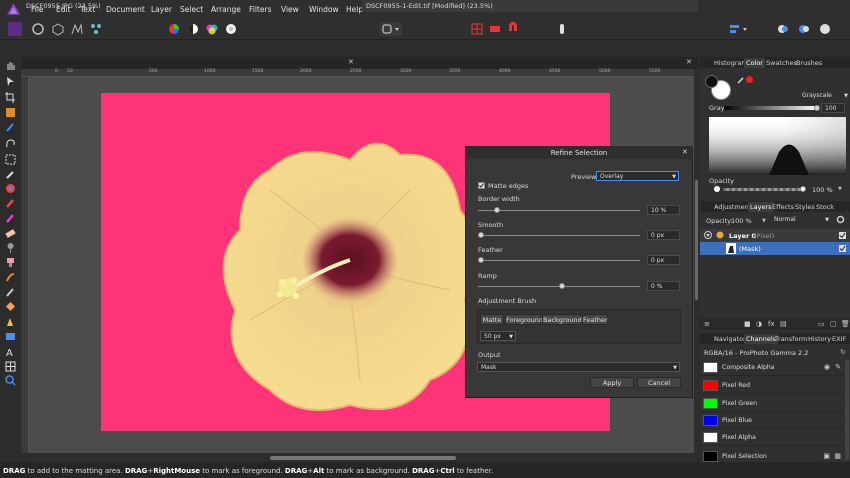 The height and width of the screenshot is (478, 850). I want to click on develop-persona-icon, so click(58, 29).